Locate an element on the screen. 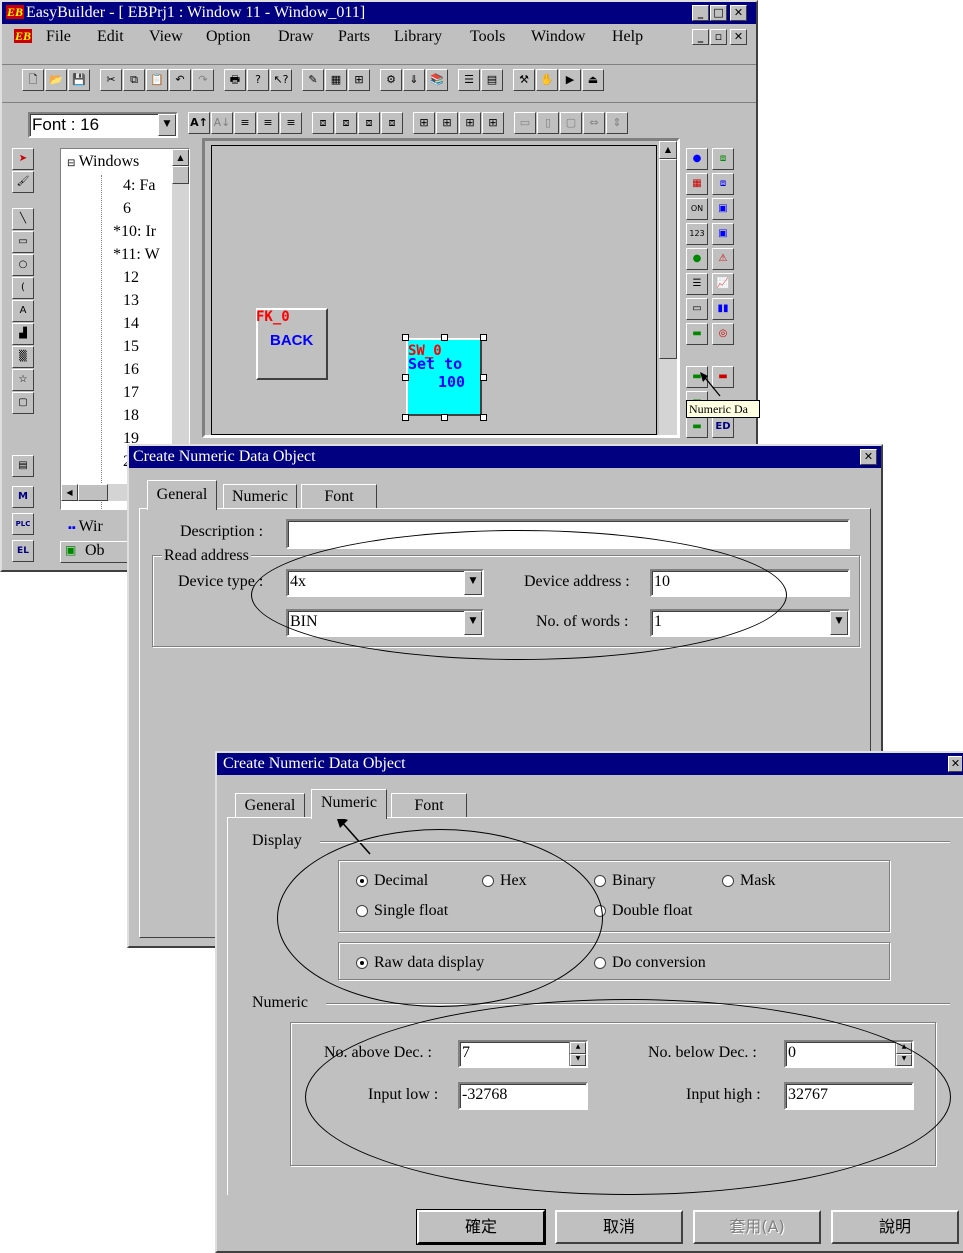 The height and width of the screenshot is (1253, 963). tree-vscrollbar: ▲ is located at coordinates (180, 316).